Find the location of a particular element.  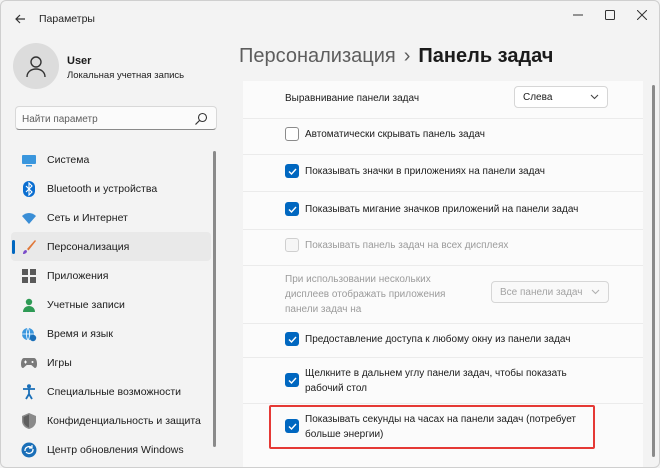

sidebar-item-label: Приложения is located at coordinates (78, 275).